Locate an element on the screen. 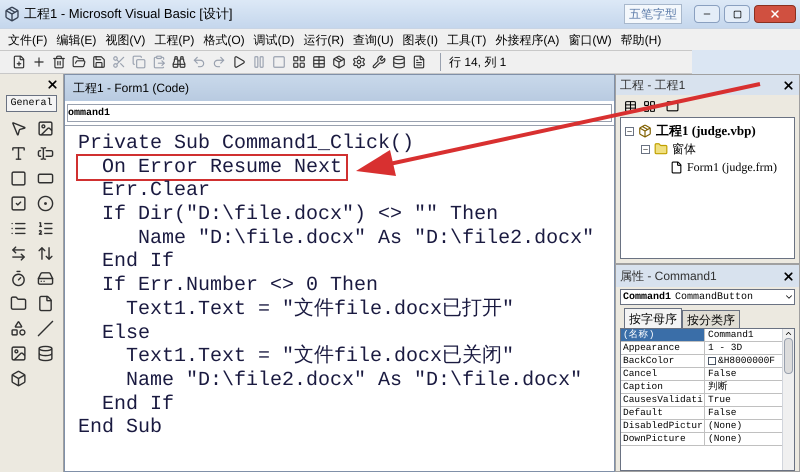 This screenshot has width=800, height=472. code-line: On Error Resume Next is located at coordinates (212, 168).